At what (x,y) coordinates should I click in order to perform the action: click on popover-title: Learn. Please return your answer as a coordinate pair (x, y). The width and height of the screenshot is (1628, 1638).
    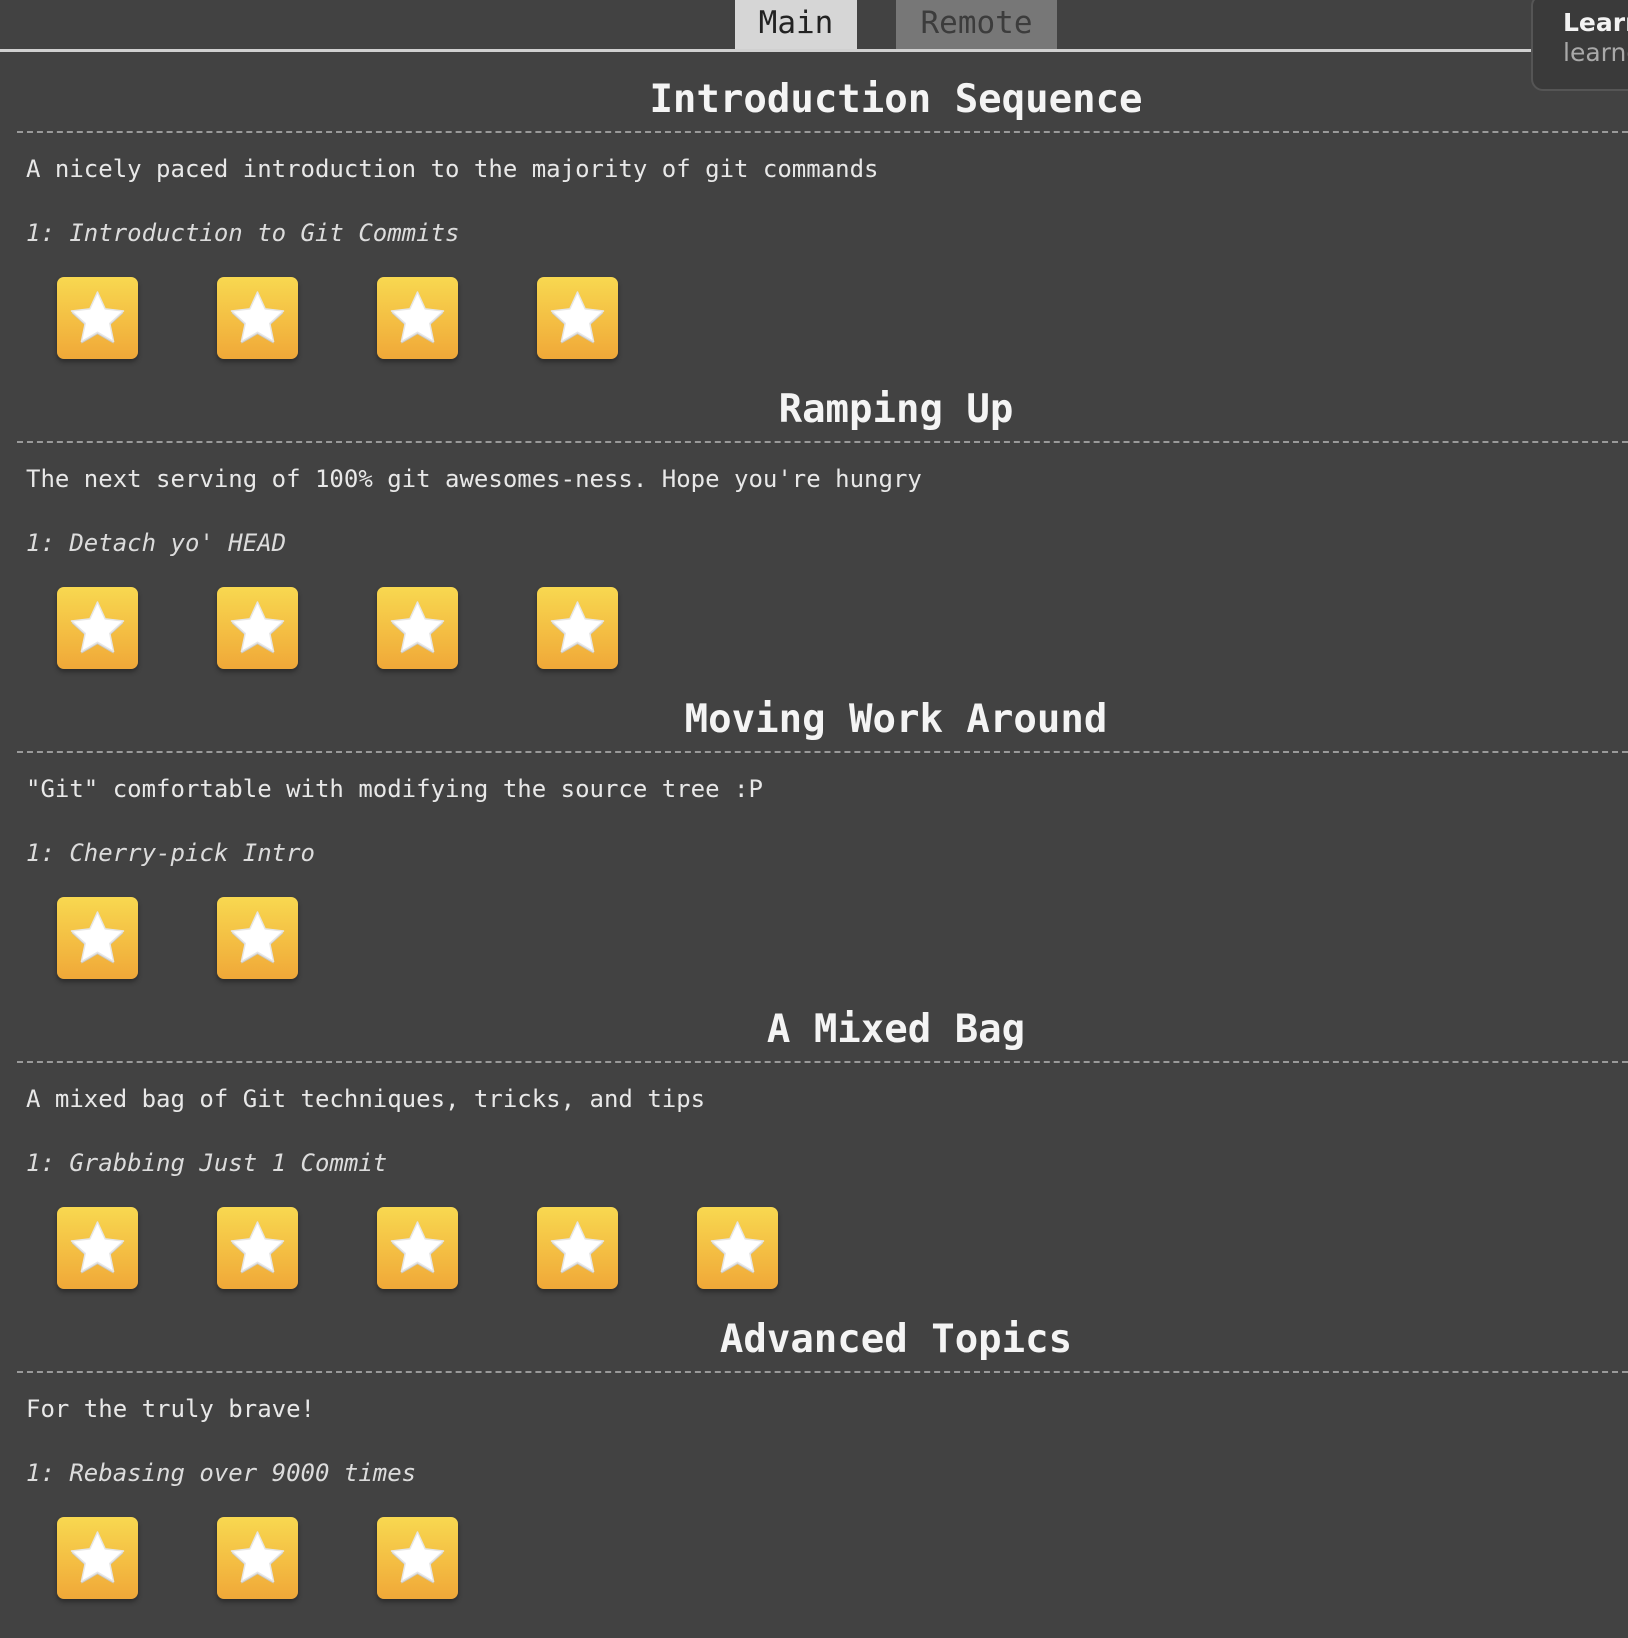
    Looking at the image, I should click on (1595, 22).